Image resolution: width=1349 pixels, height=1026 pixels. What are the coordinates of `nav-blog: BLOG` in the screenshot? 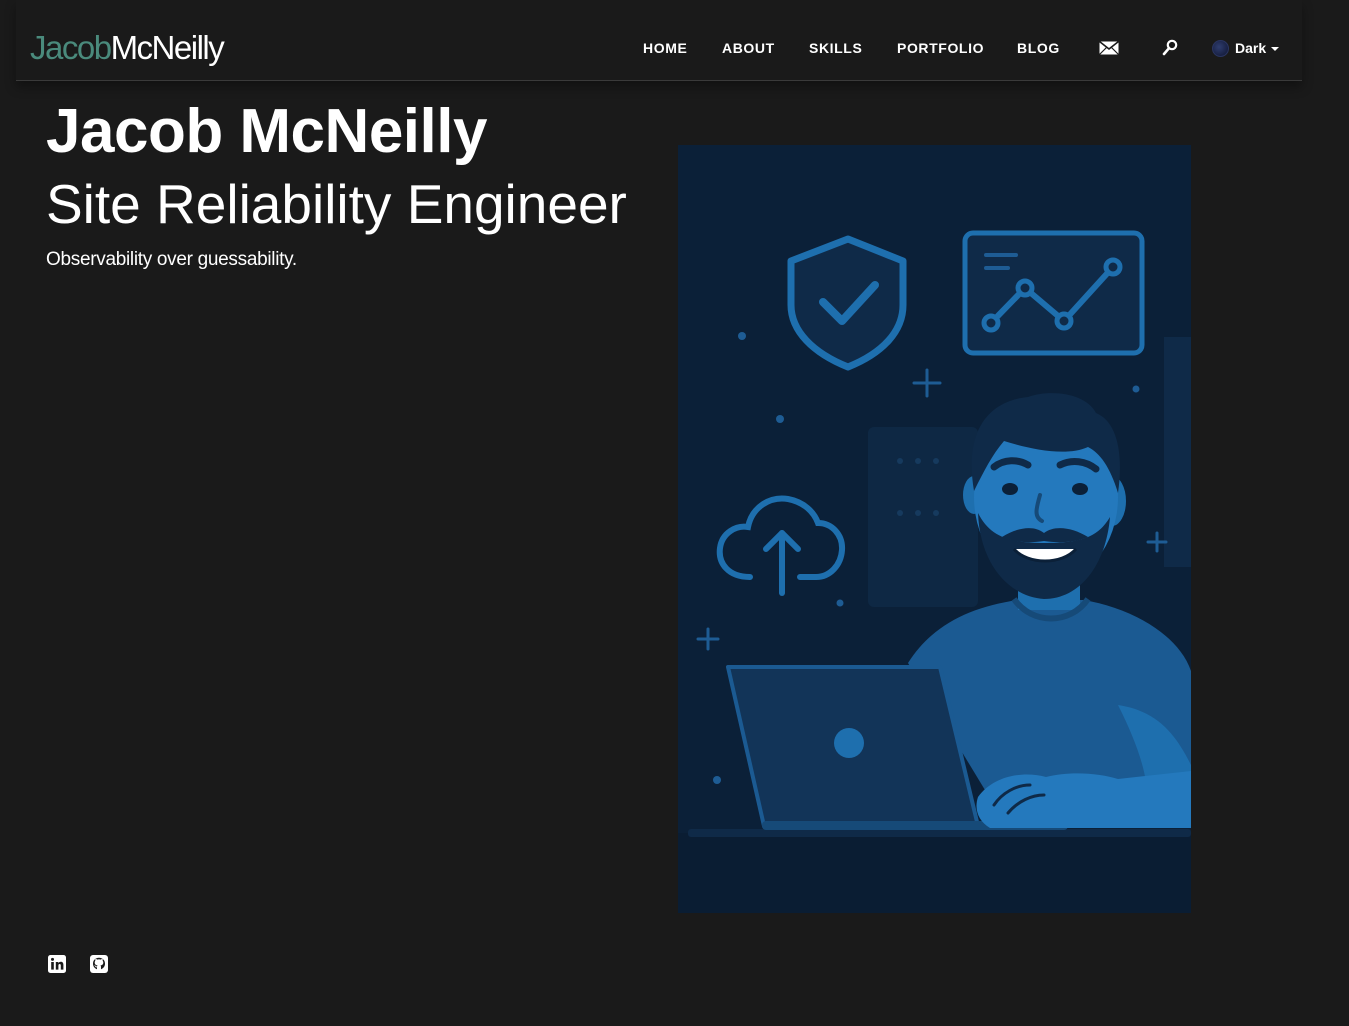 It's located at (1038, 48).